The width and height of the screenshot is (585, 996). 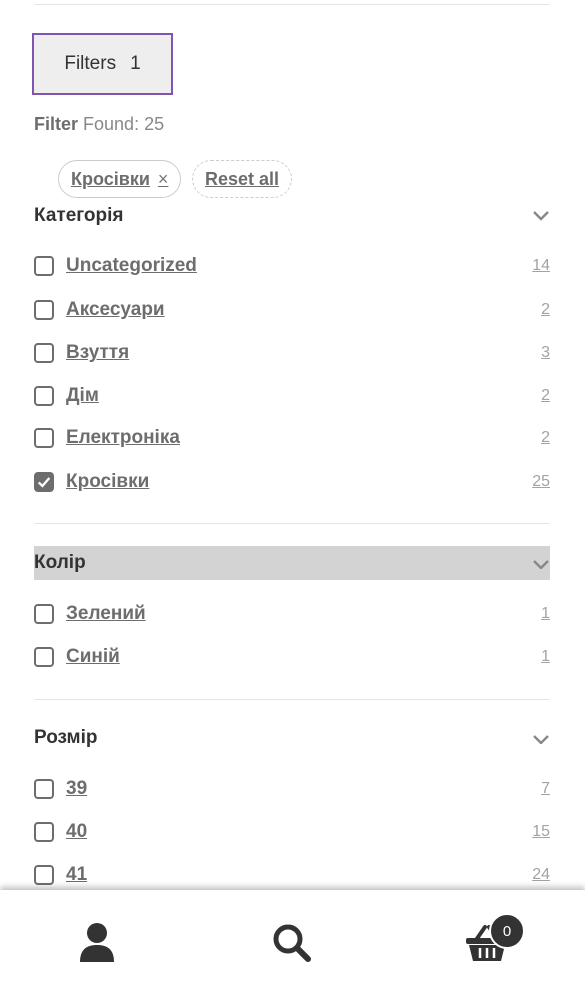 I want to click on filters-button: Filters 1, so click(x=102, y=64).